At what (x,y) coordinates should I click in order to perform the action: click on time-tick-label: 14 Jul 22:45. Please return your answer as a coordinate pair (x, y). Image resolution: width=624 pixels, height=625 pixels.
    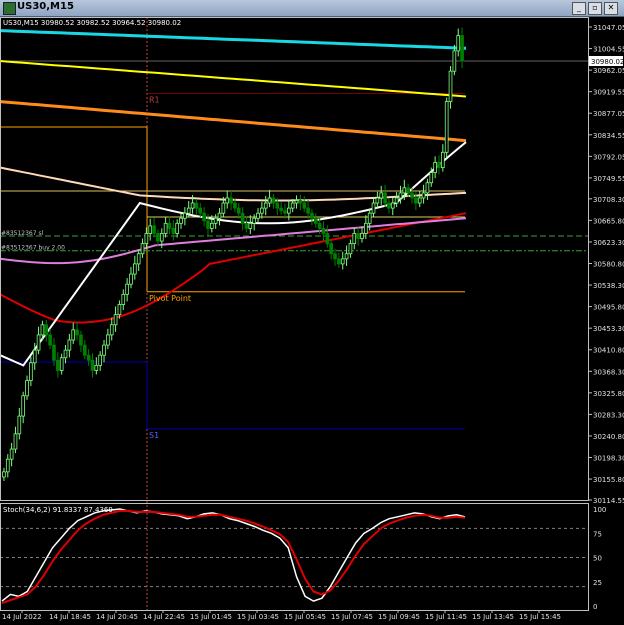
    Looking at the image, I should click on (164, 617).